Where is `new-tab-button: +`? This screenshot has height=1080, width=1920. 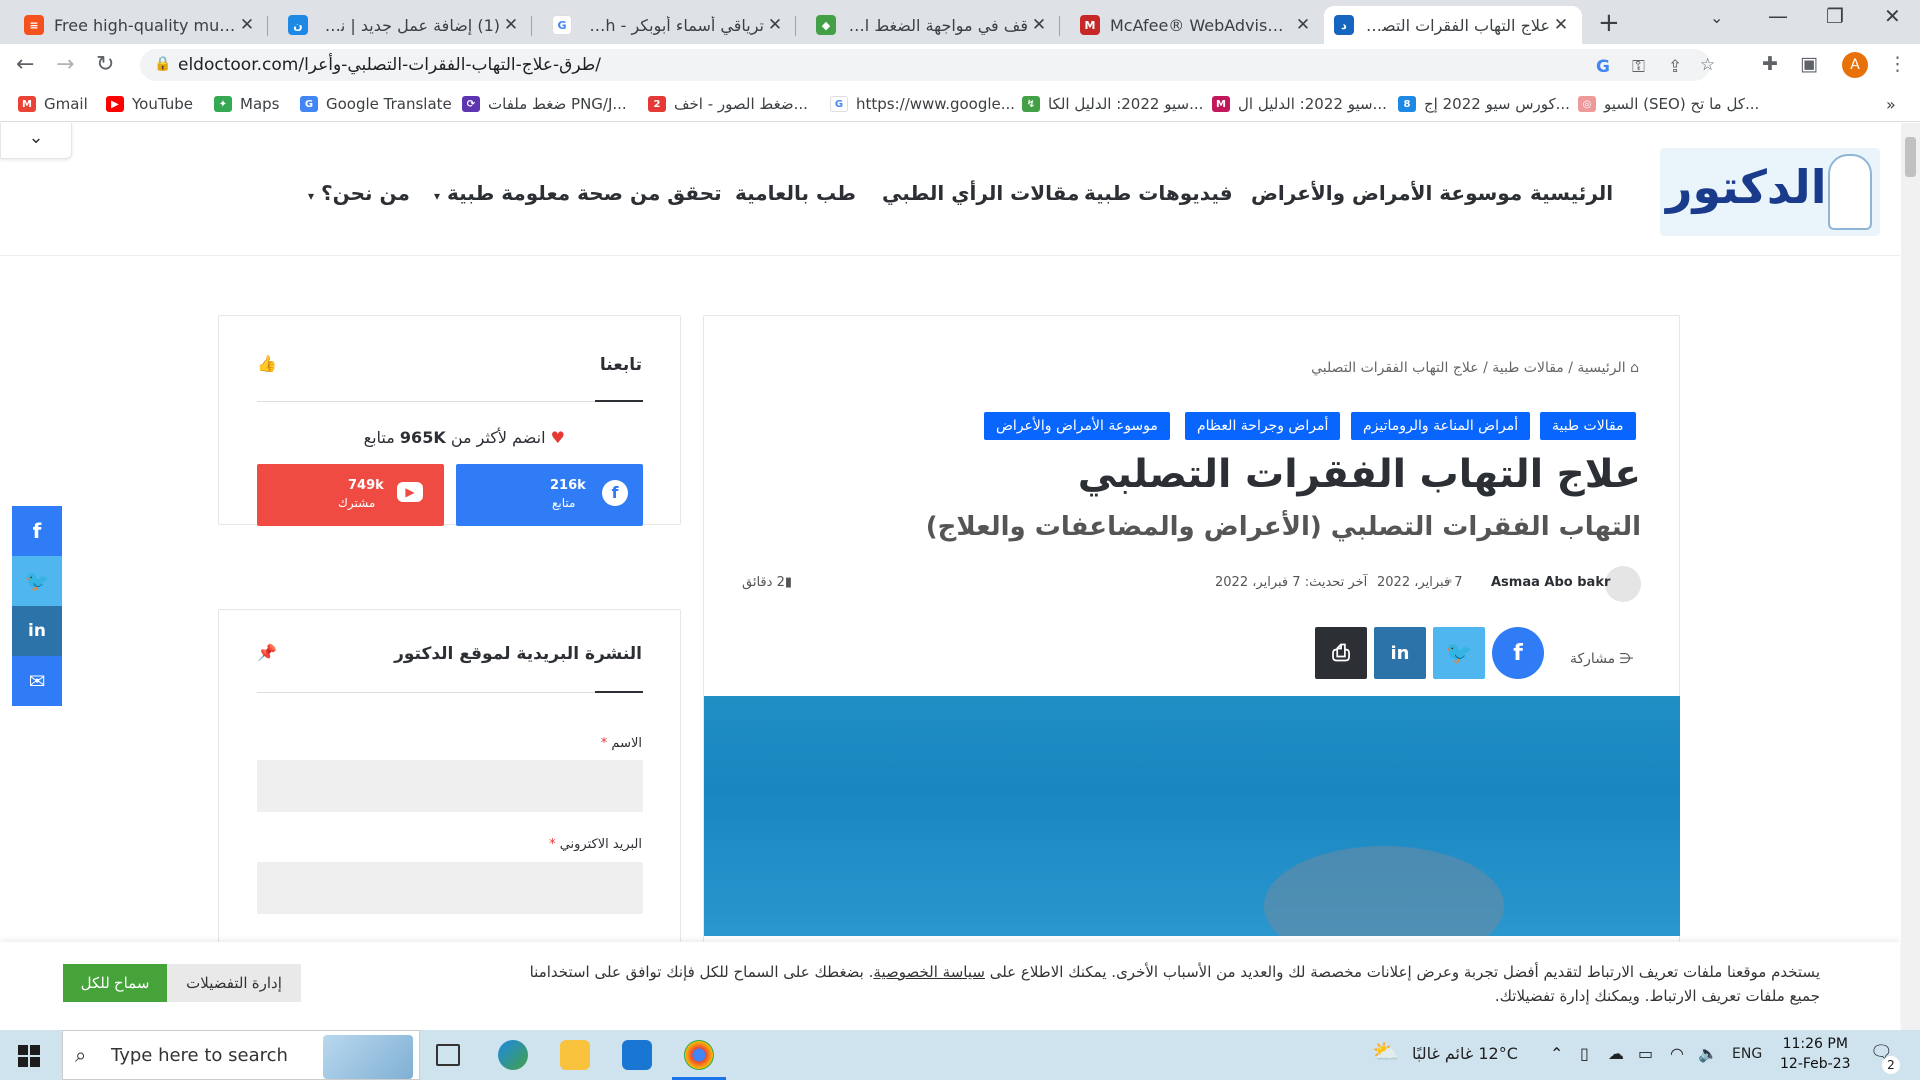
new-tab-button: + is located at coordinates (1609, 23).